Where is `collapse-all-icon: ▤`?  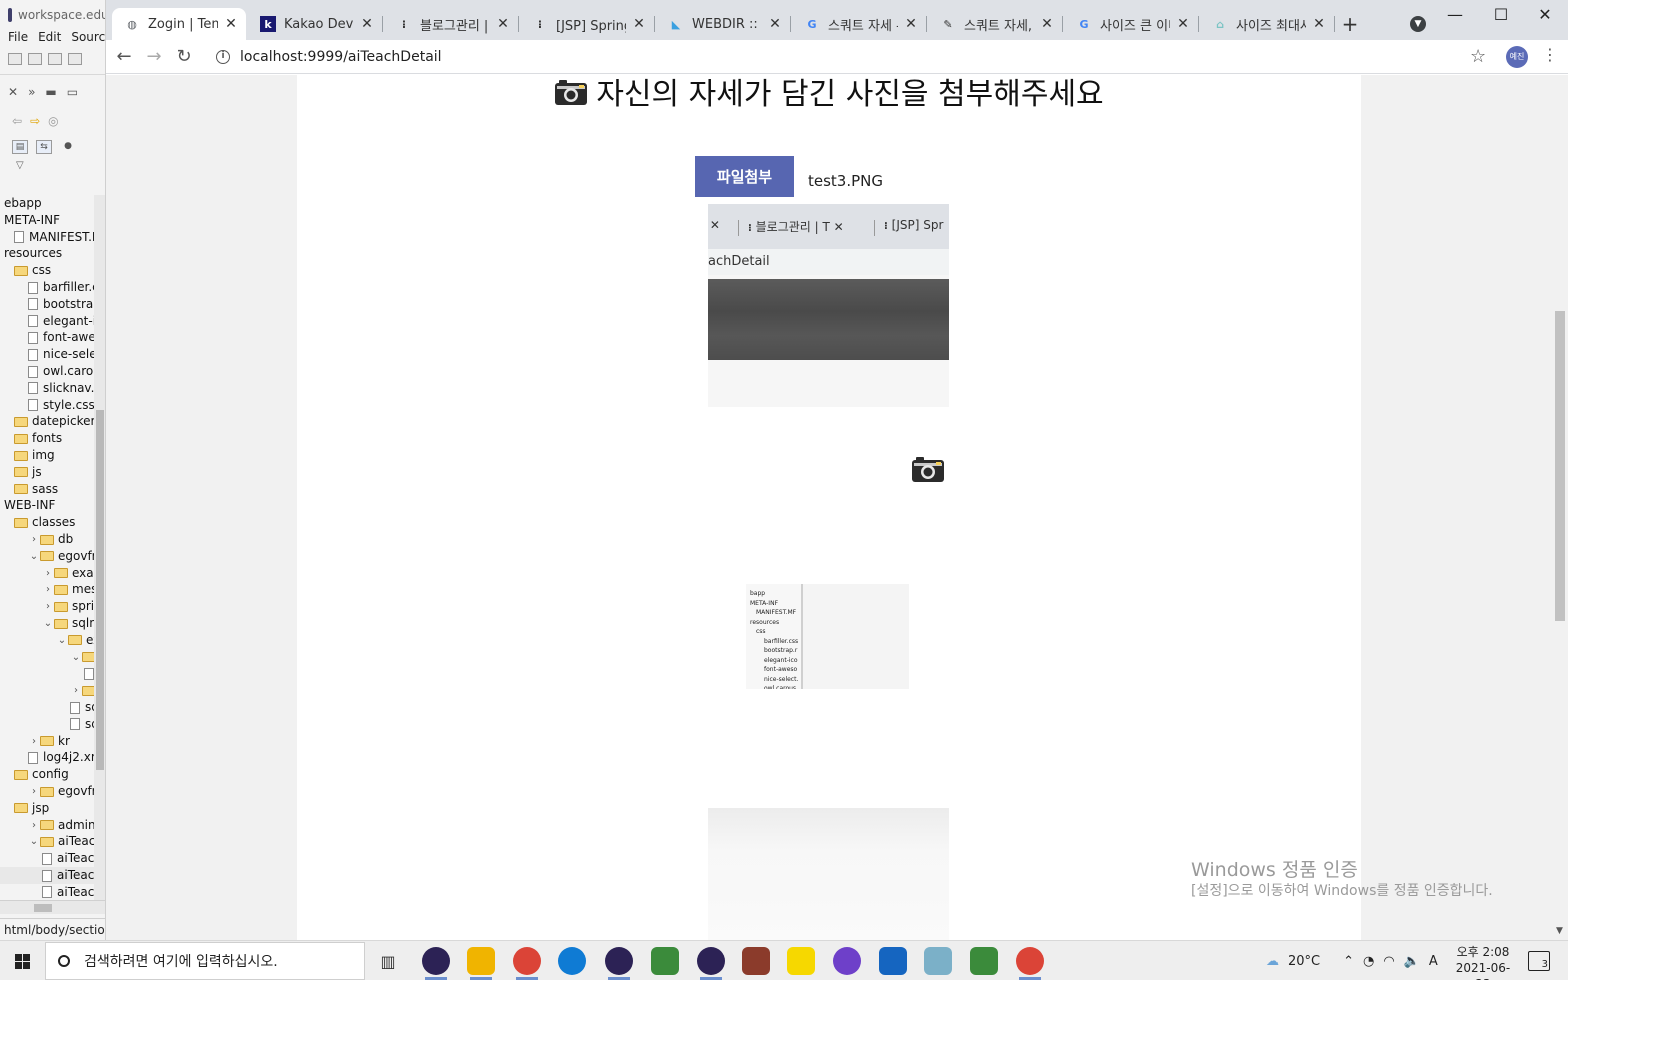 collapse-all-icon: ▤ is located at coordinates (20, 147).